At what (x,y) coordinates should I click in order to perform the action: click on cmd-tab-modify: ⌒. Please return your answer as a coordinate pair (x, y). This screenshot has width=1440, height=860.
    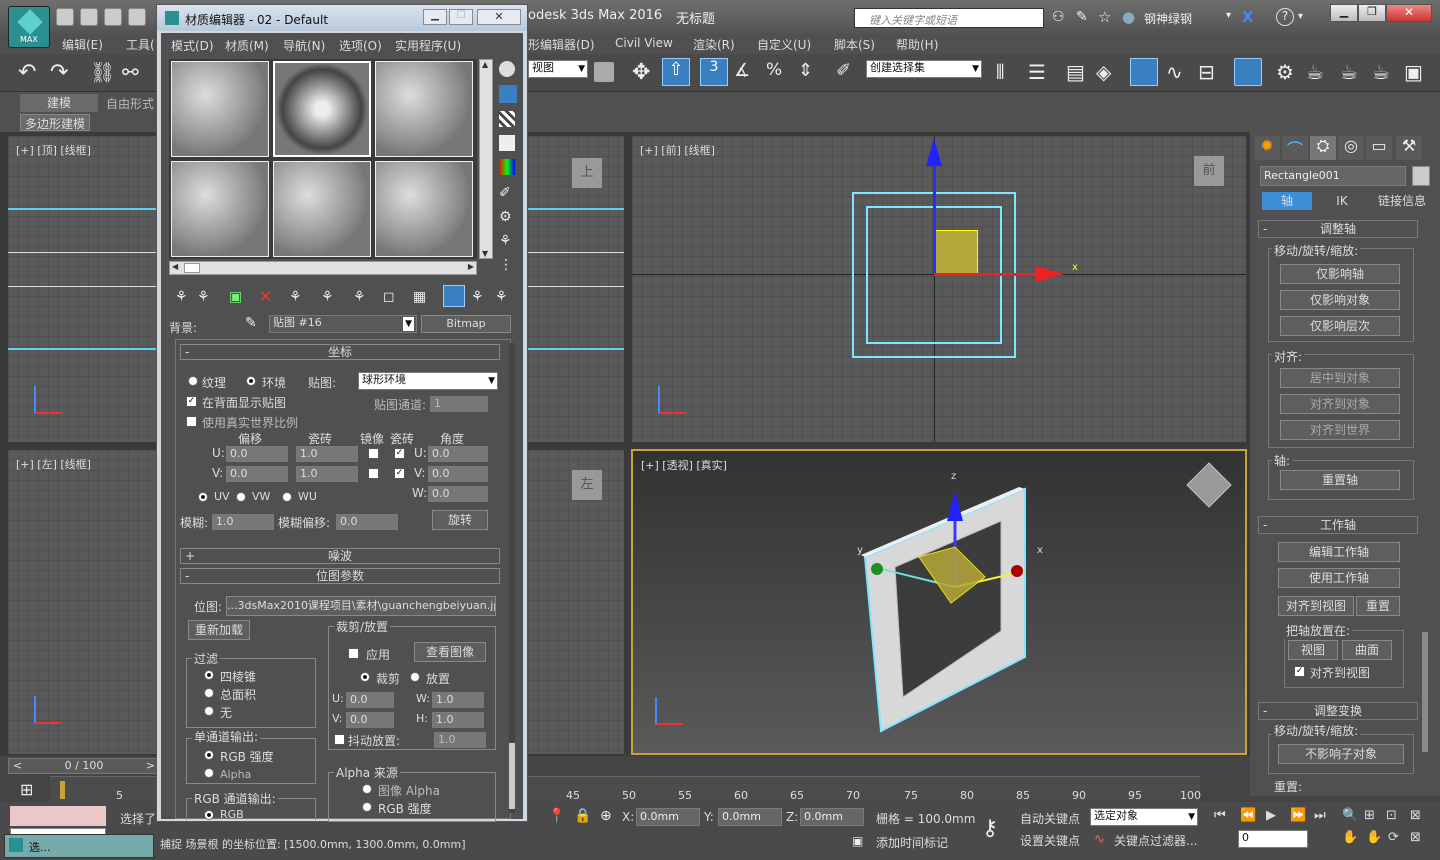
    Looking at the image, I should click on (1295, 148).